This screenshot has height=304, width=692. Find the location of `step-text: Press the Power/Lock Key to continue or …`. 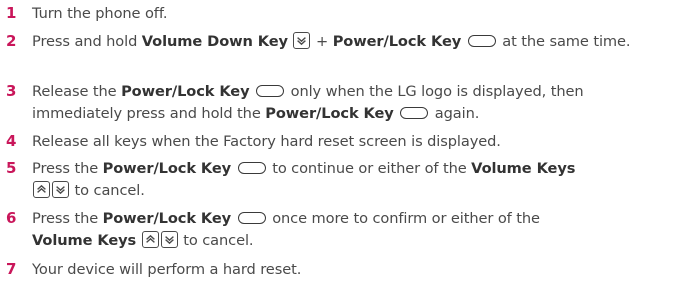

step-text: Press the Power/Lock Key to continue or … is located at coordinates (352, 179).